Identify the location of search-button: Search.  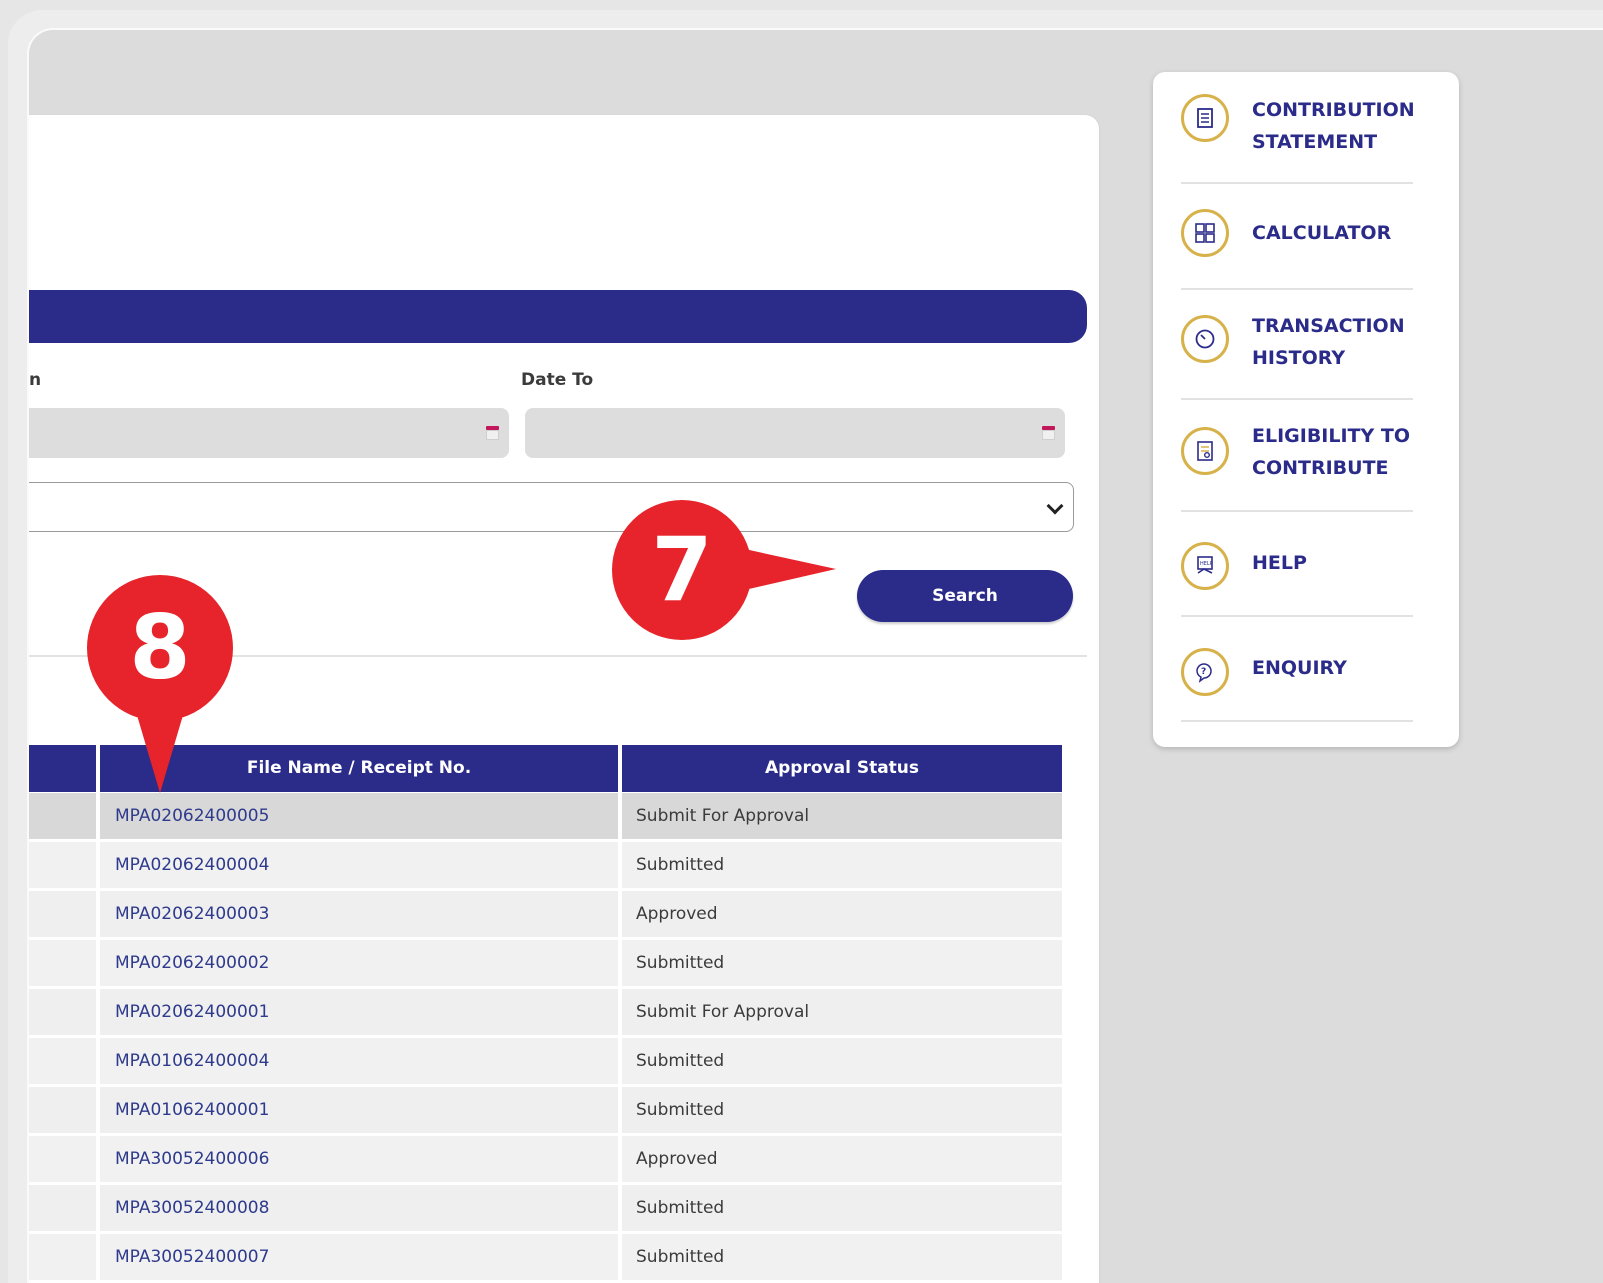
(965, 596).